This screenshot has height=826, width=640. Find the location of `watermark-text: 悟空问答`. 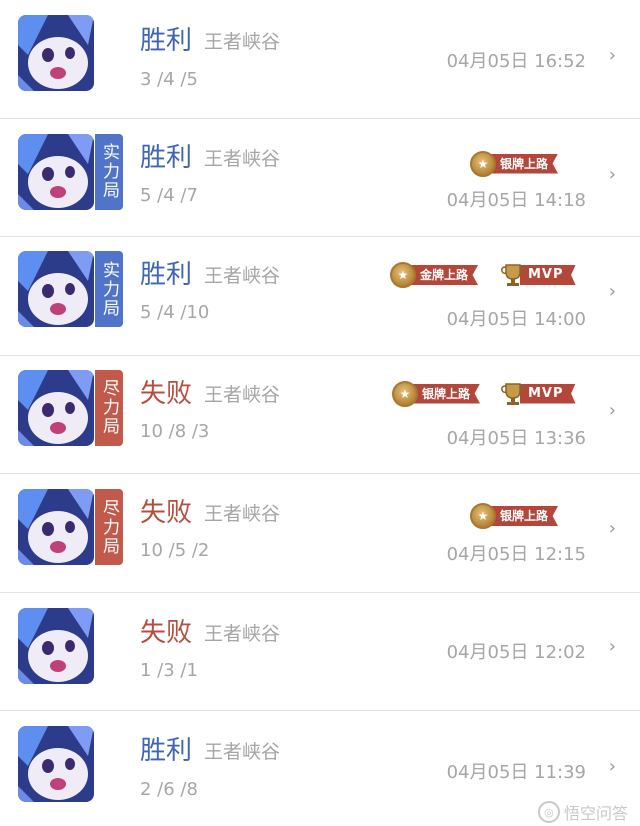

watermark-text: 悟空问答 is located at coordinates (595, 813).